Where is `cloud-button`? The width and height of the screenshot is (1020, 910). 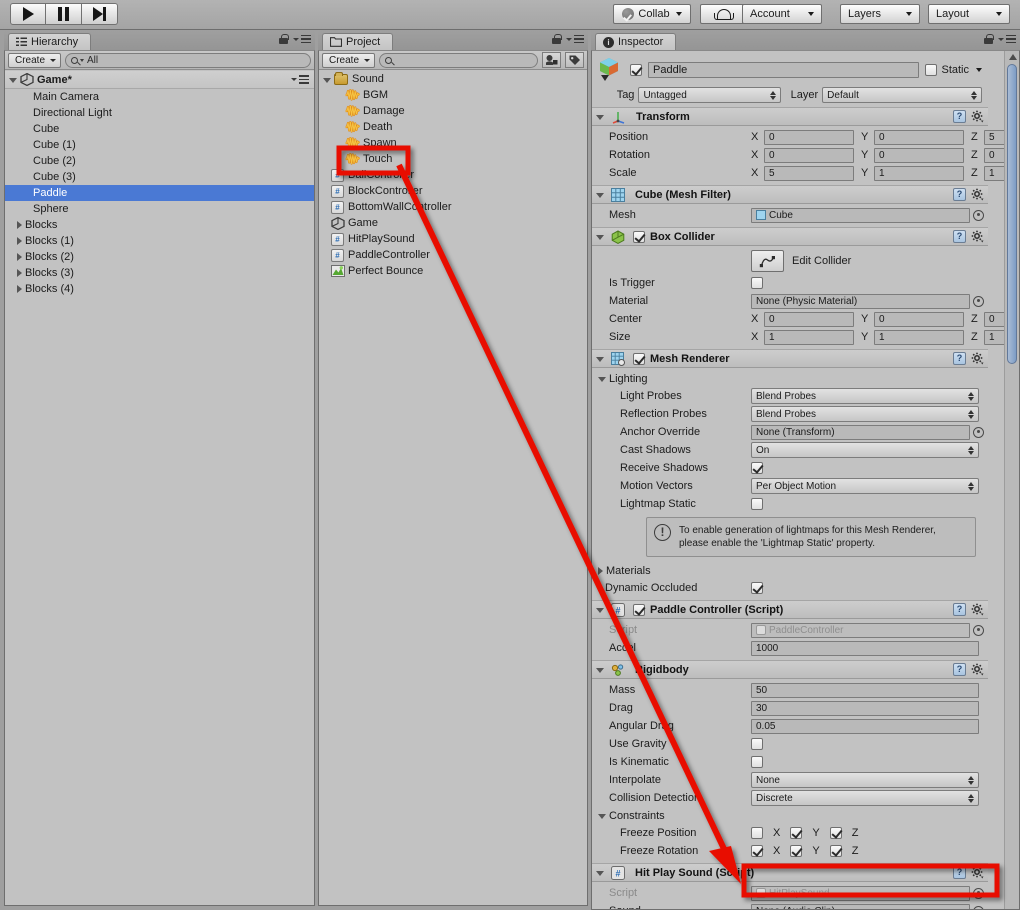
cloud-button is located at coordinates (723, 14).